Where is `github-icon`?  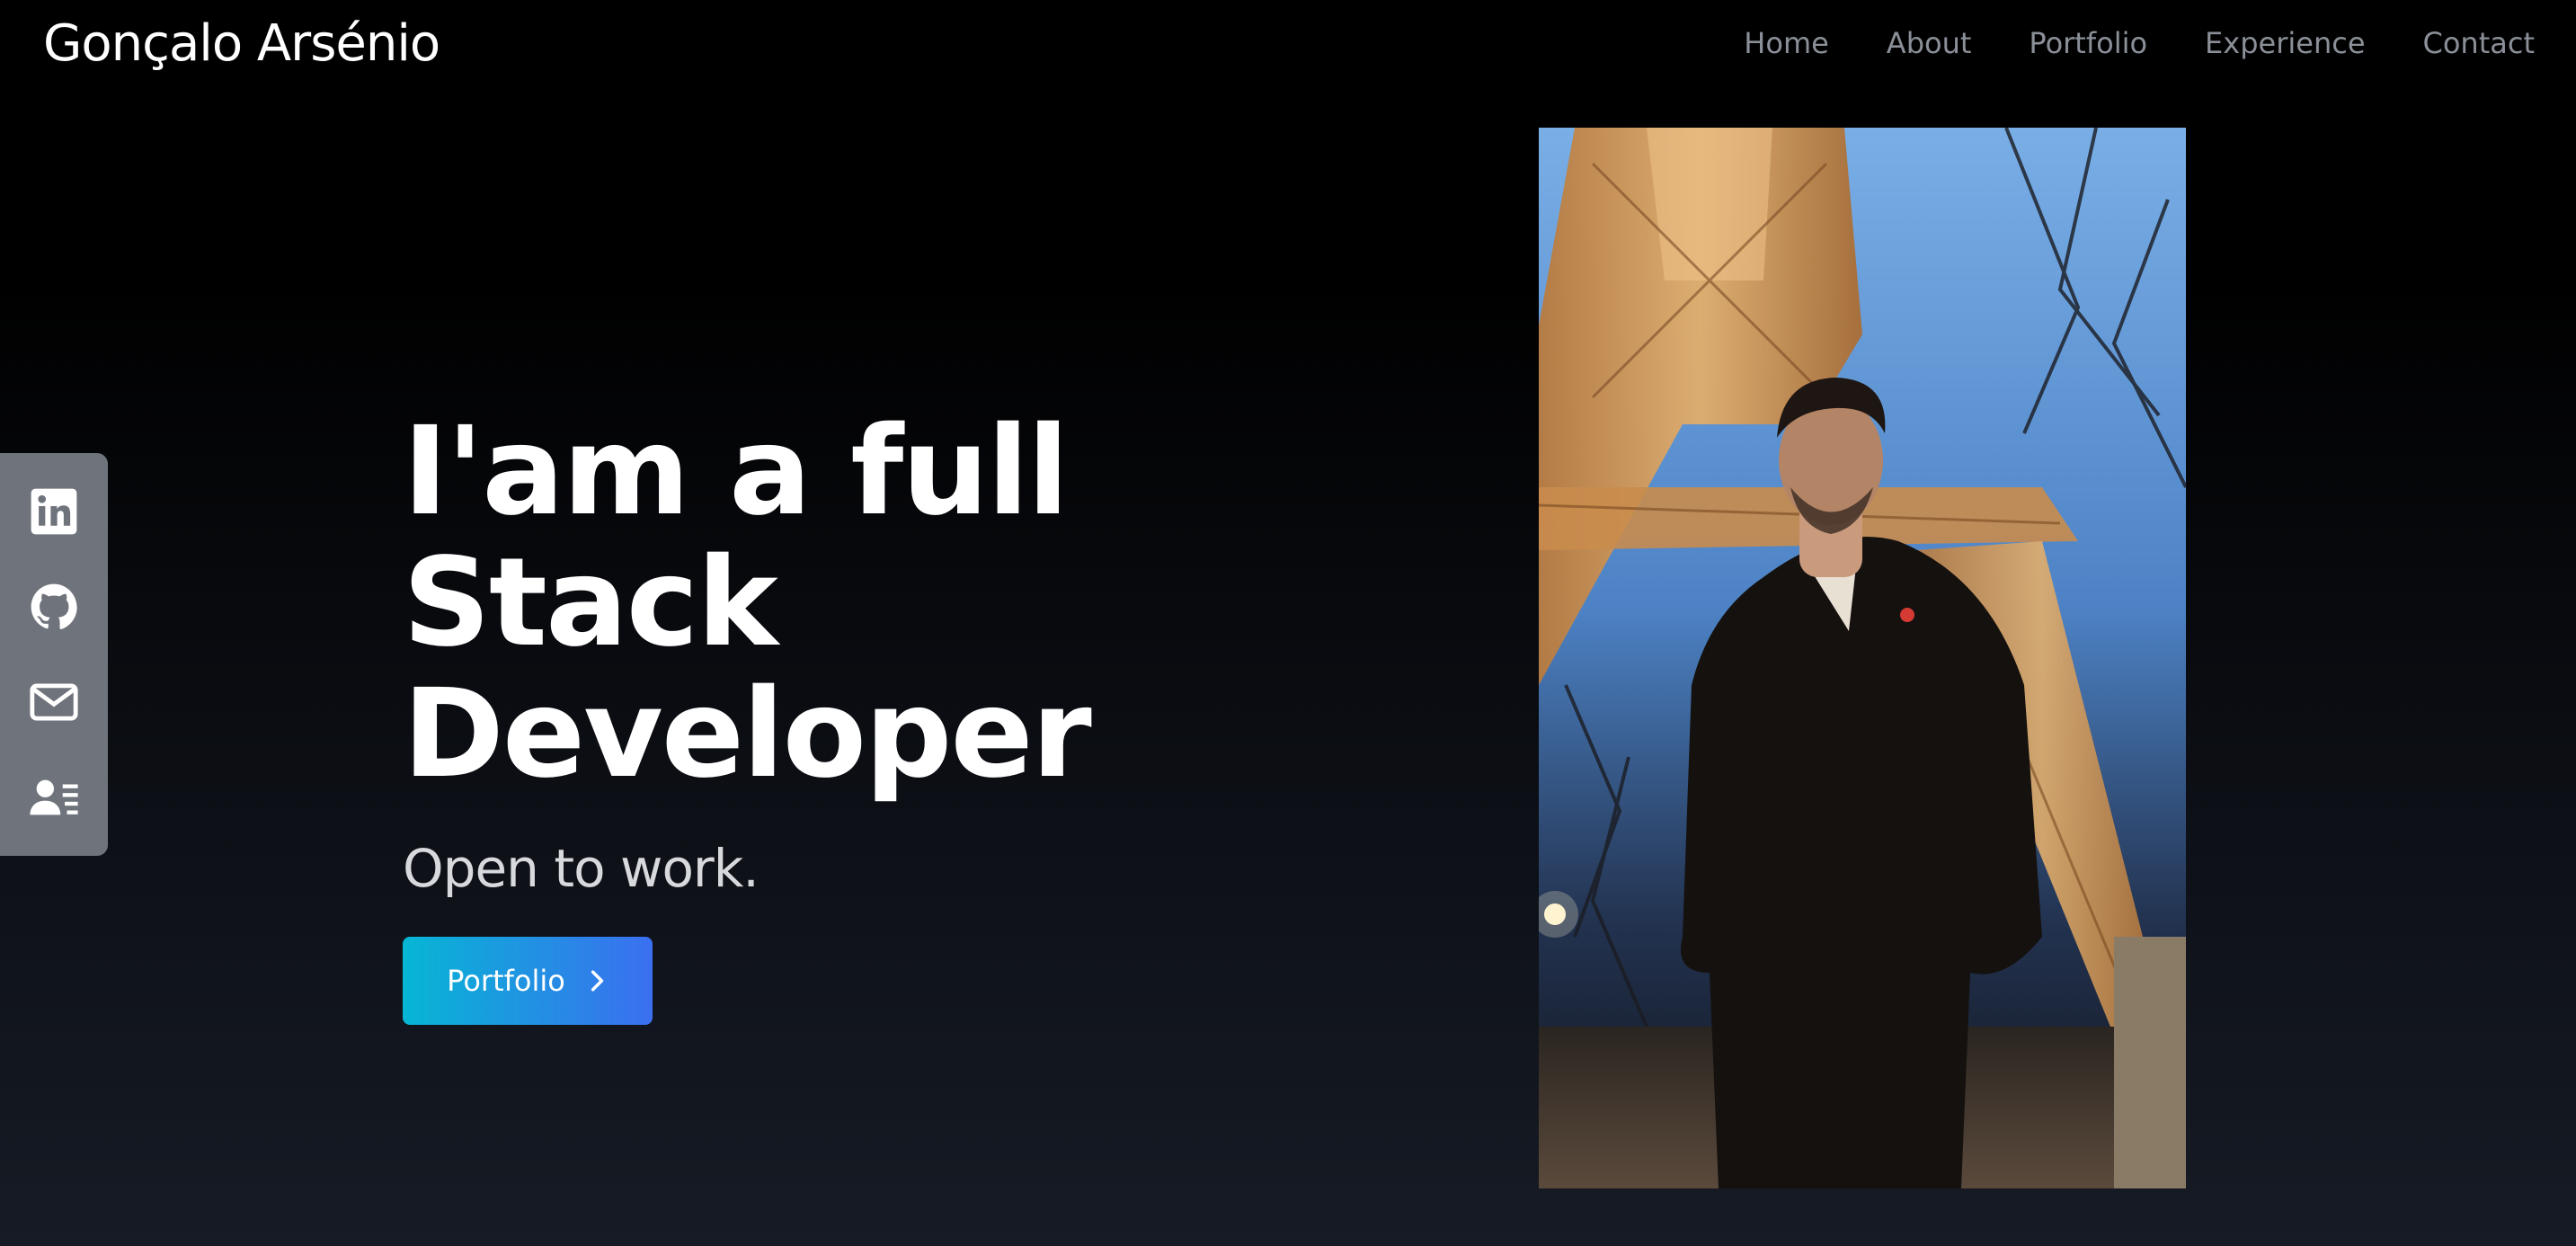
github-icon is located at coordinates (54, 606).